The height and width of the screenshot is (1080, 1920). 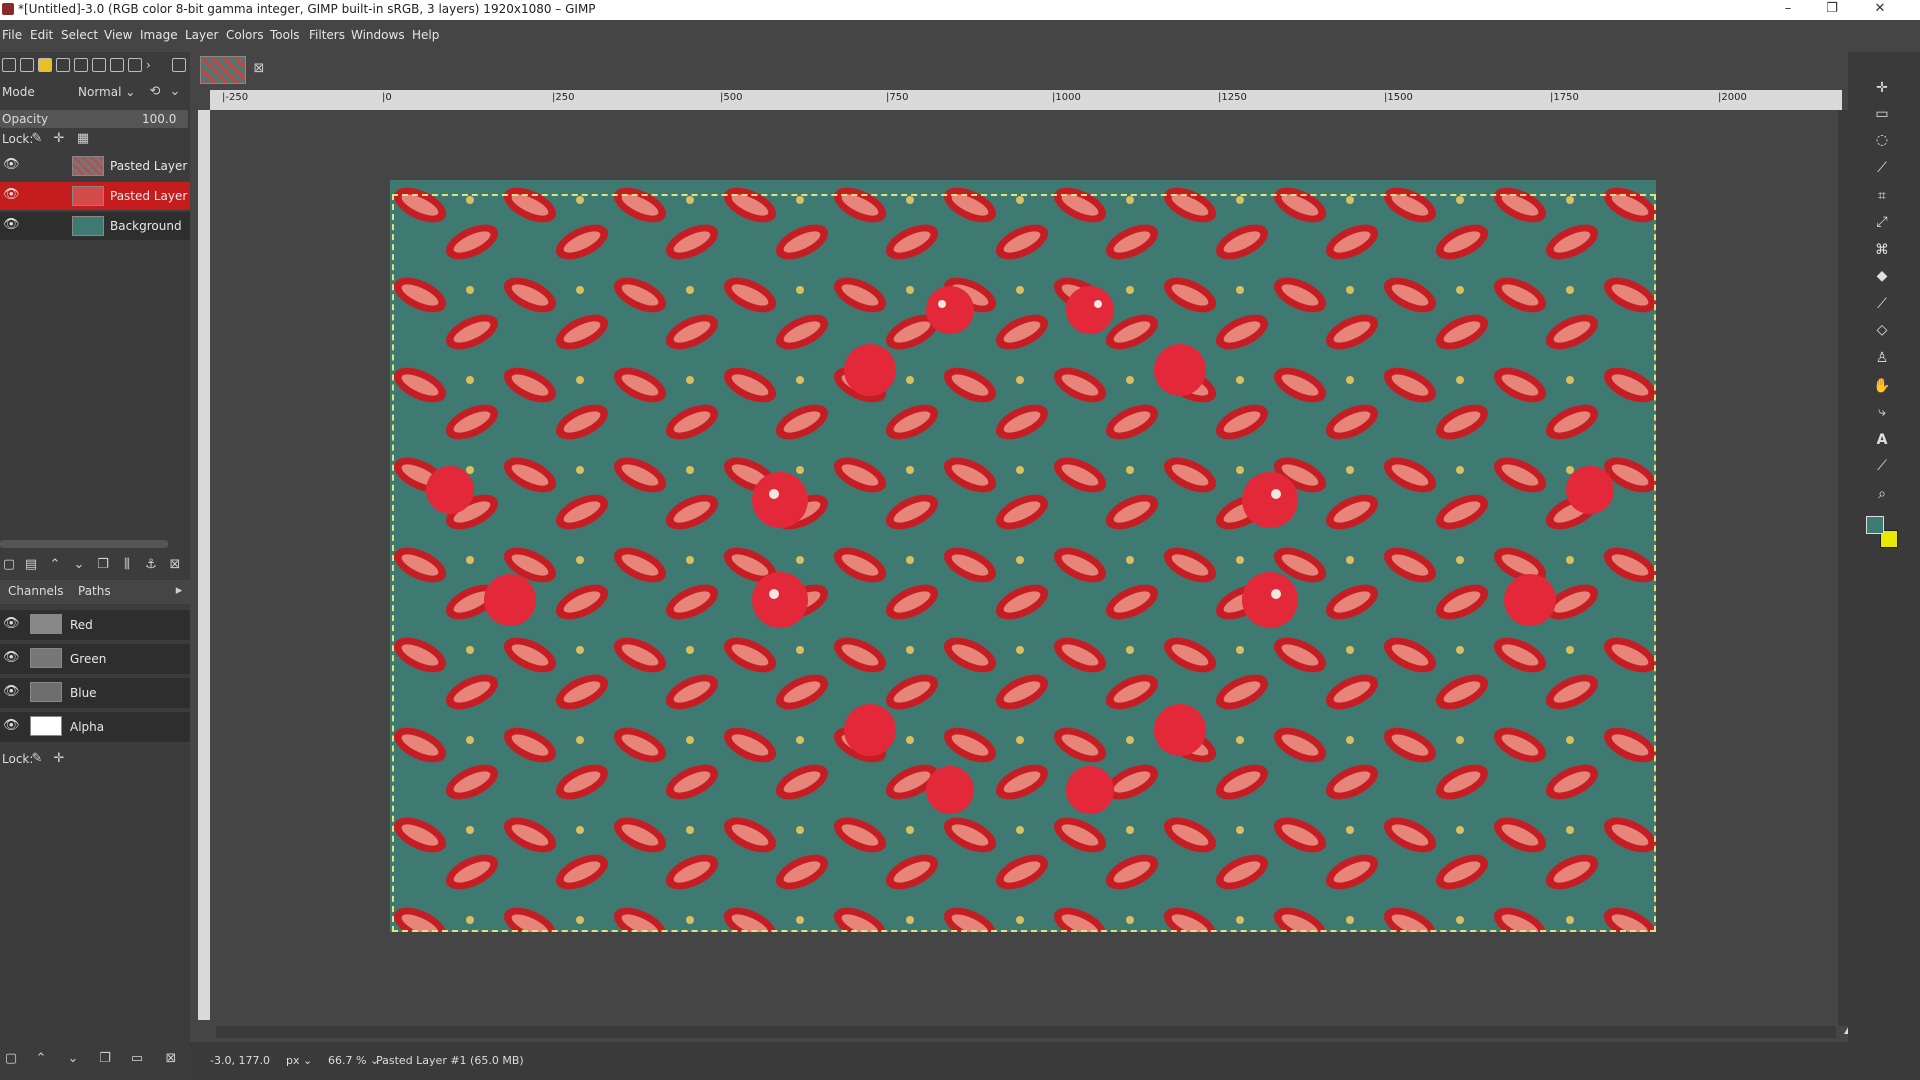 What do you see at coordinates (149, 166) in the screenshot?
I see `layer-name: Pasted Layer` at bounding box center [149, 166].